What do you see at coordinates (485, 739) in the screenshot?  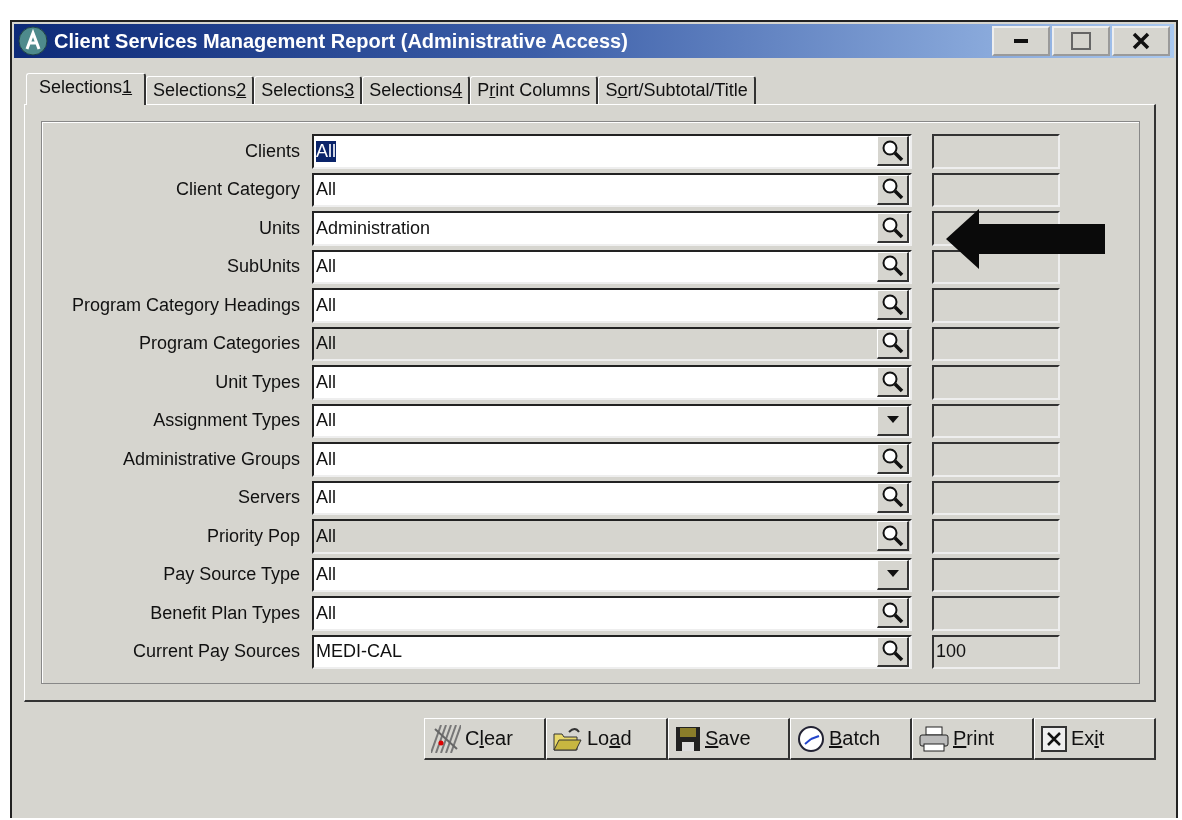 I see `clear-button: Clear` at bounding box center [485, 739].